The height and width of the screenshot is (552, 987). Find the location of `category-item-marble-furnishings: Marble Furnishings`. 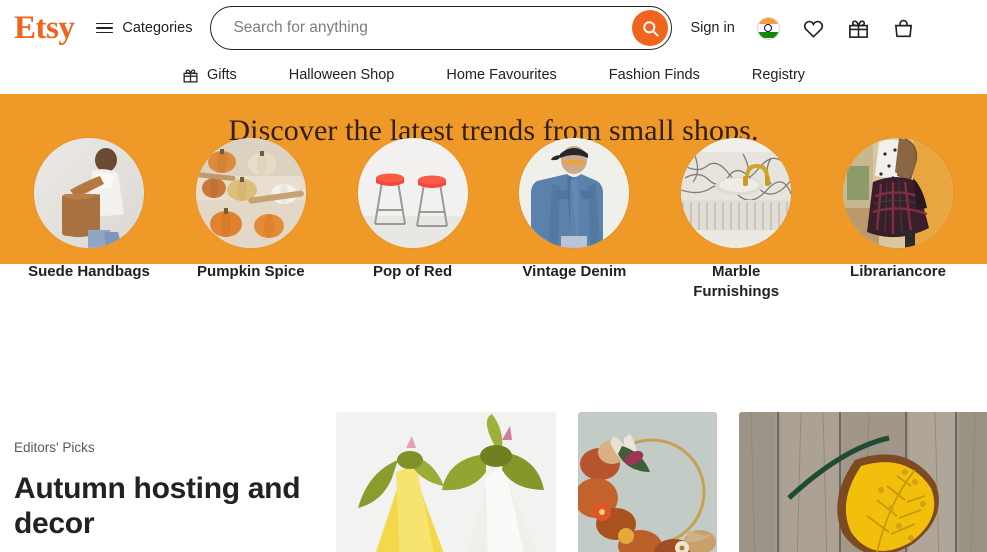

category-item-marble-furnishings: Marble Furnishings is located at coordinates (736, 220).